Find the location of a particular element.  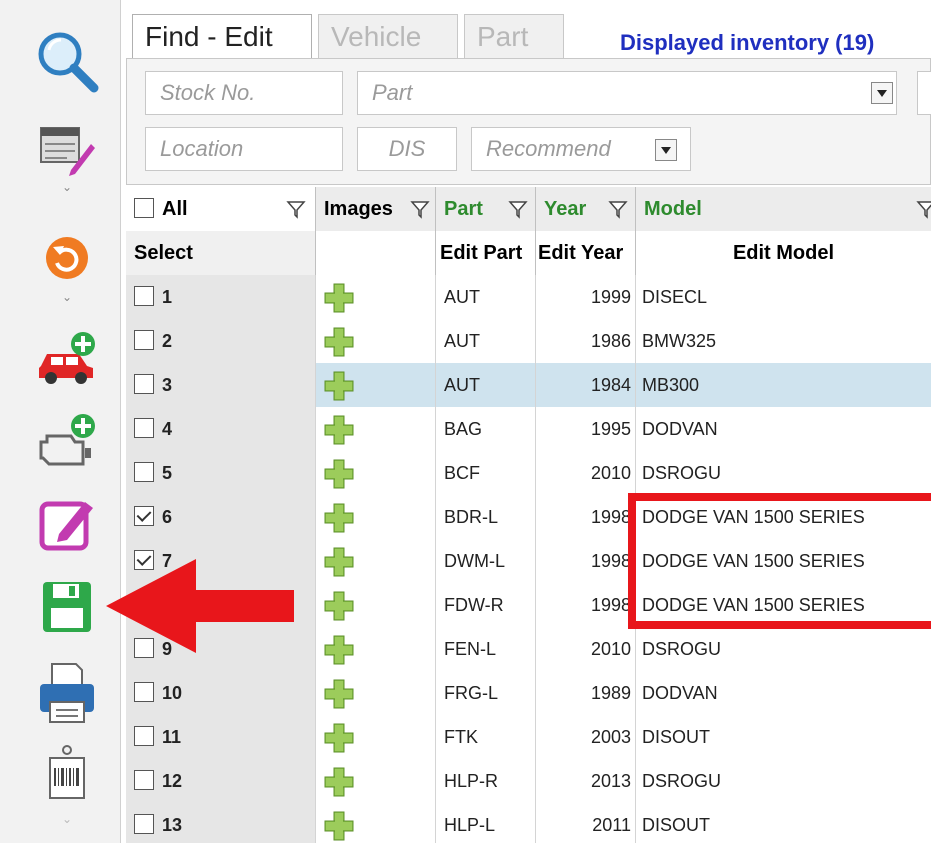

row-year-cell: 1986 is located at coordinates (586, 341).